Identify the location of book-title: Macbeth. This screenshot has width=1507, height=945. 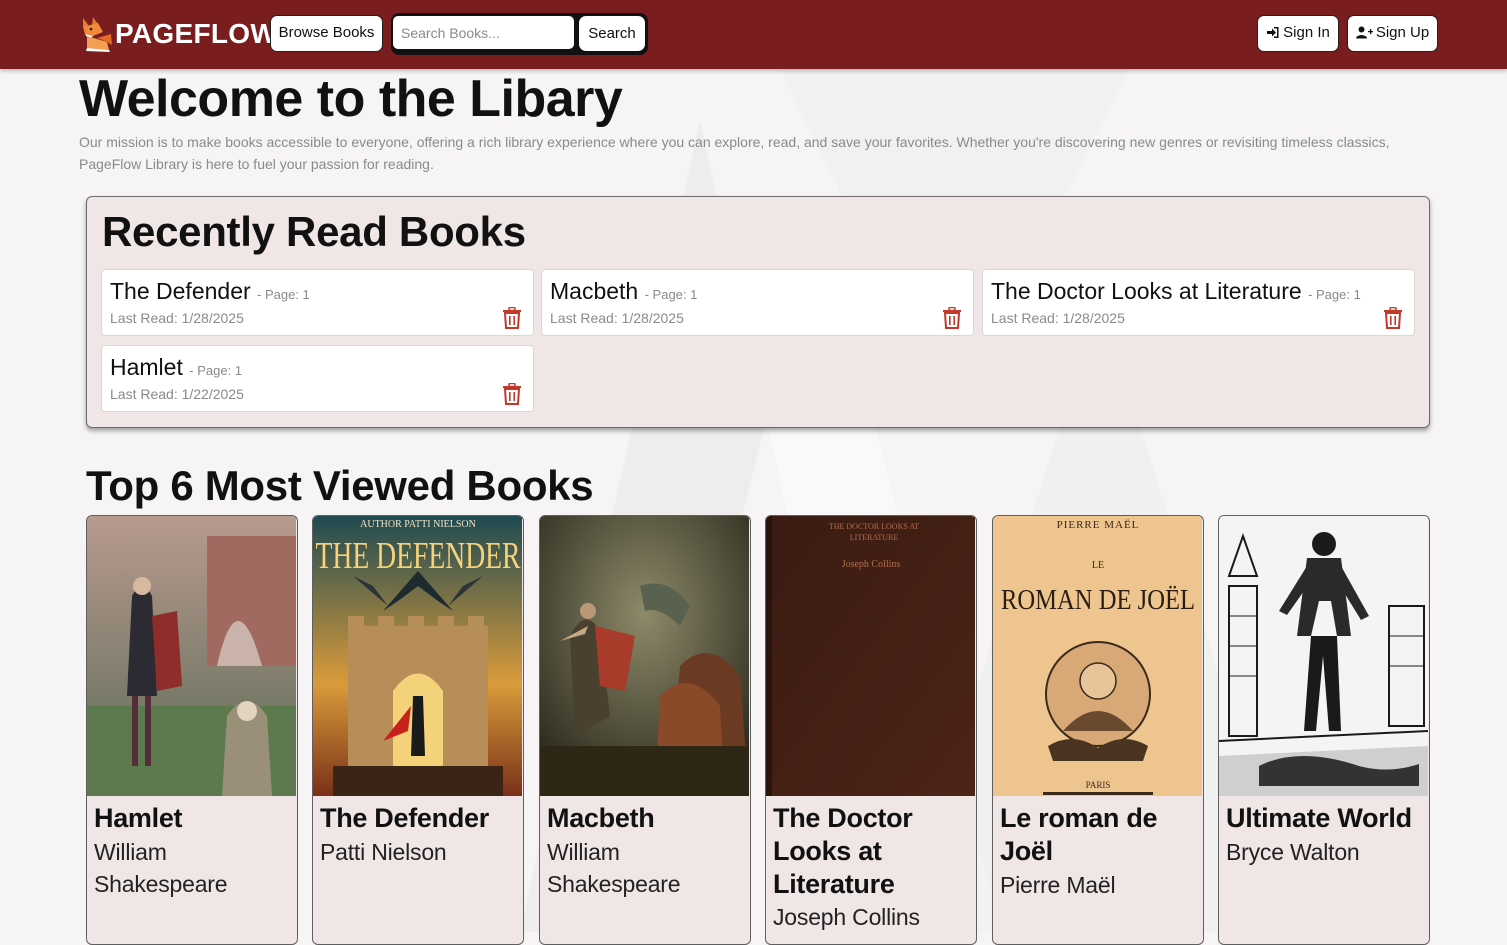
(647, 818).